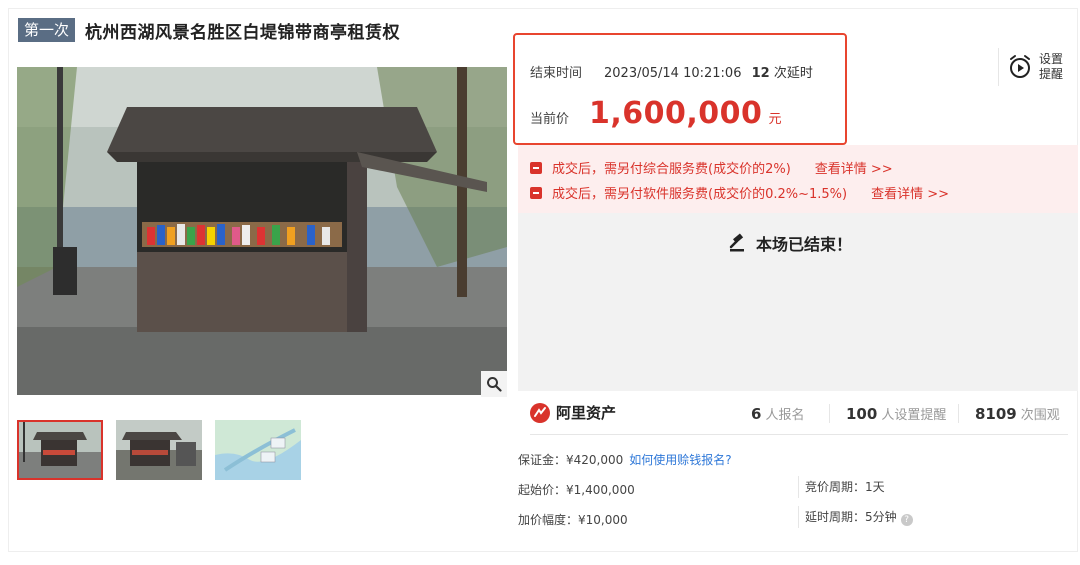 This screenshot has width=1080, height=565. What do you see at coordinates (586, 413) in the screenshot?
I see `platform-name: 阿里资产` at bounding box center [586, 413].